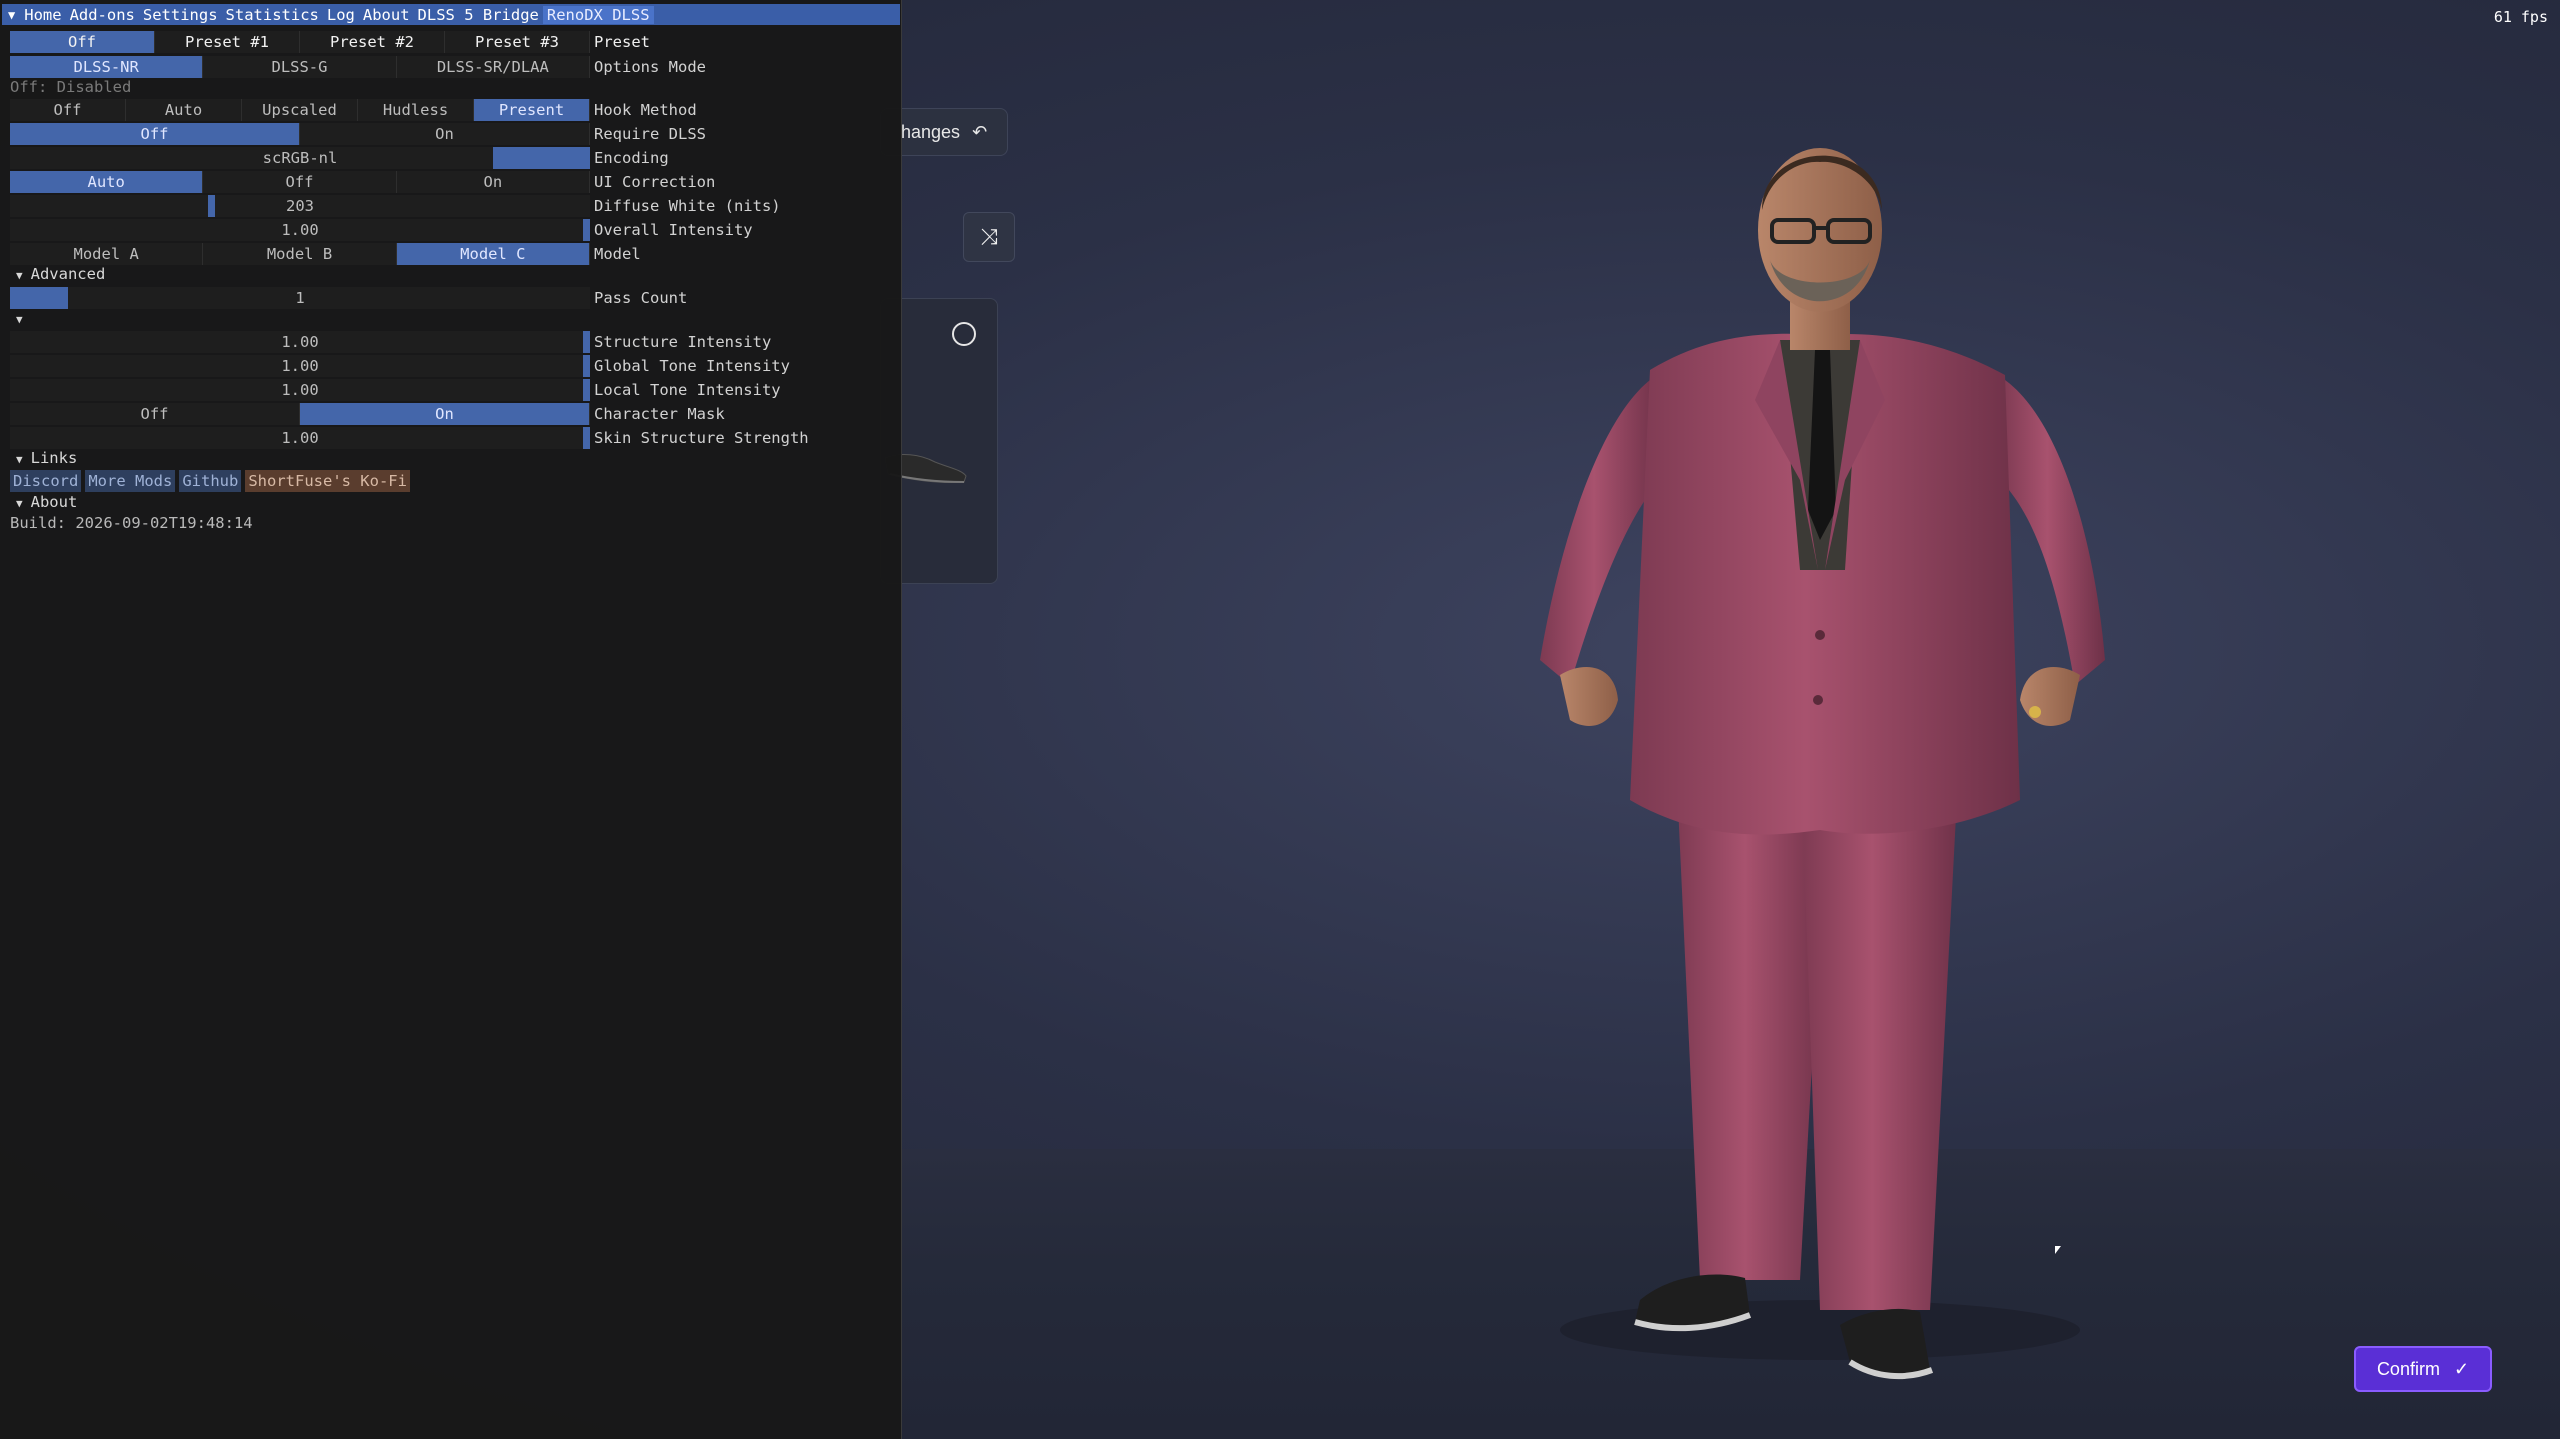 The height and width of the screenshot is (1439, 2560). What do you see at coordinates (184, 110) in the screenshot?
I see `hook-auto: Auto` at bounding box center [184, 110].